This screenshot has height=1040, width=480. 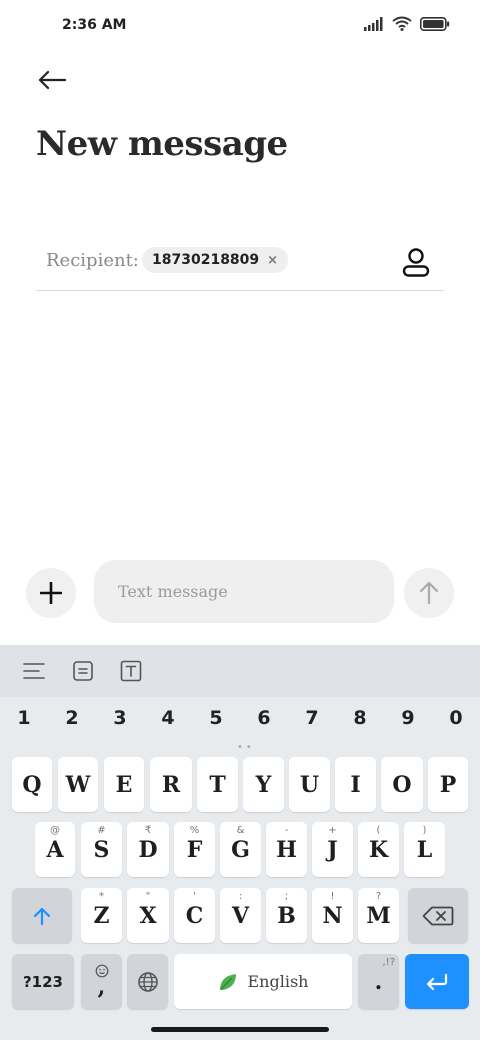 I want to click on key-9: 9, so click(x=408, y=718).